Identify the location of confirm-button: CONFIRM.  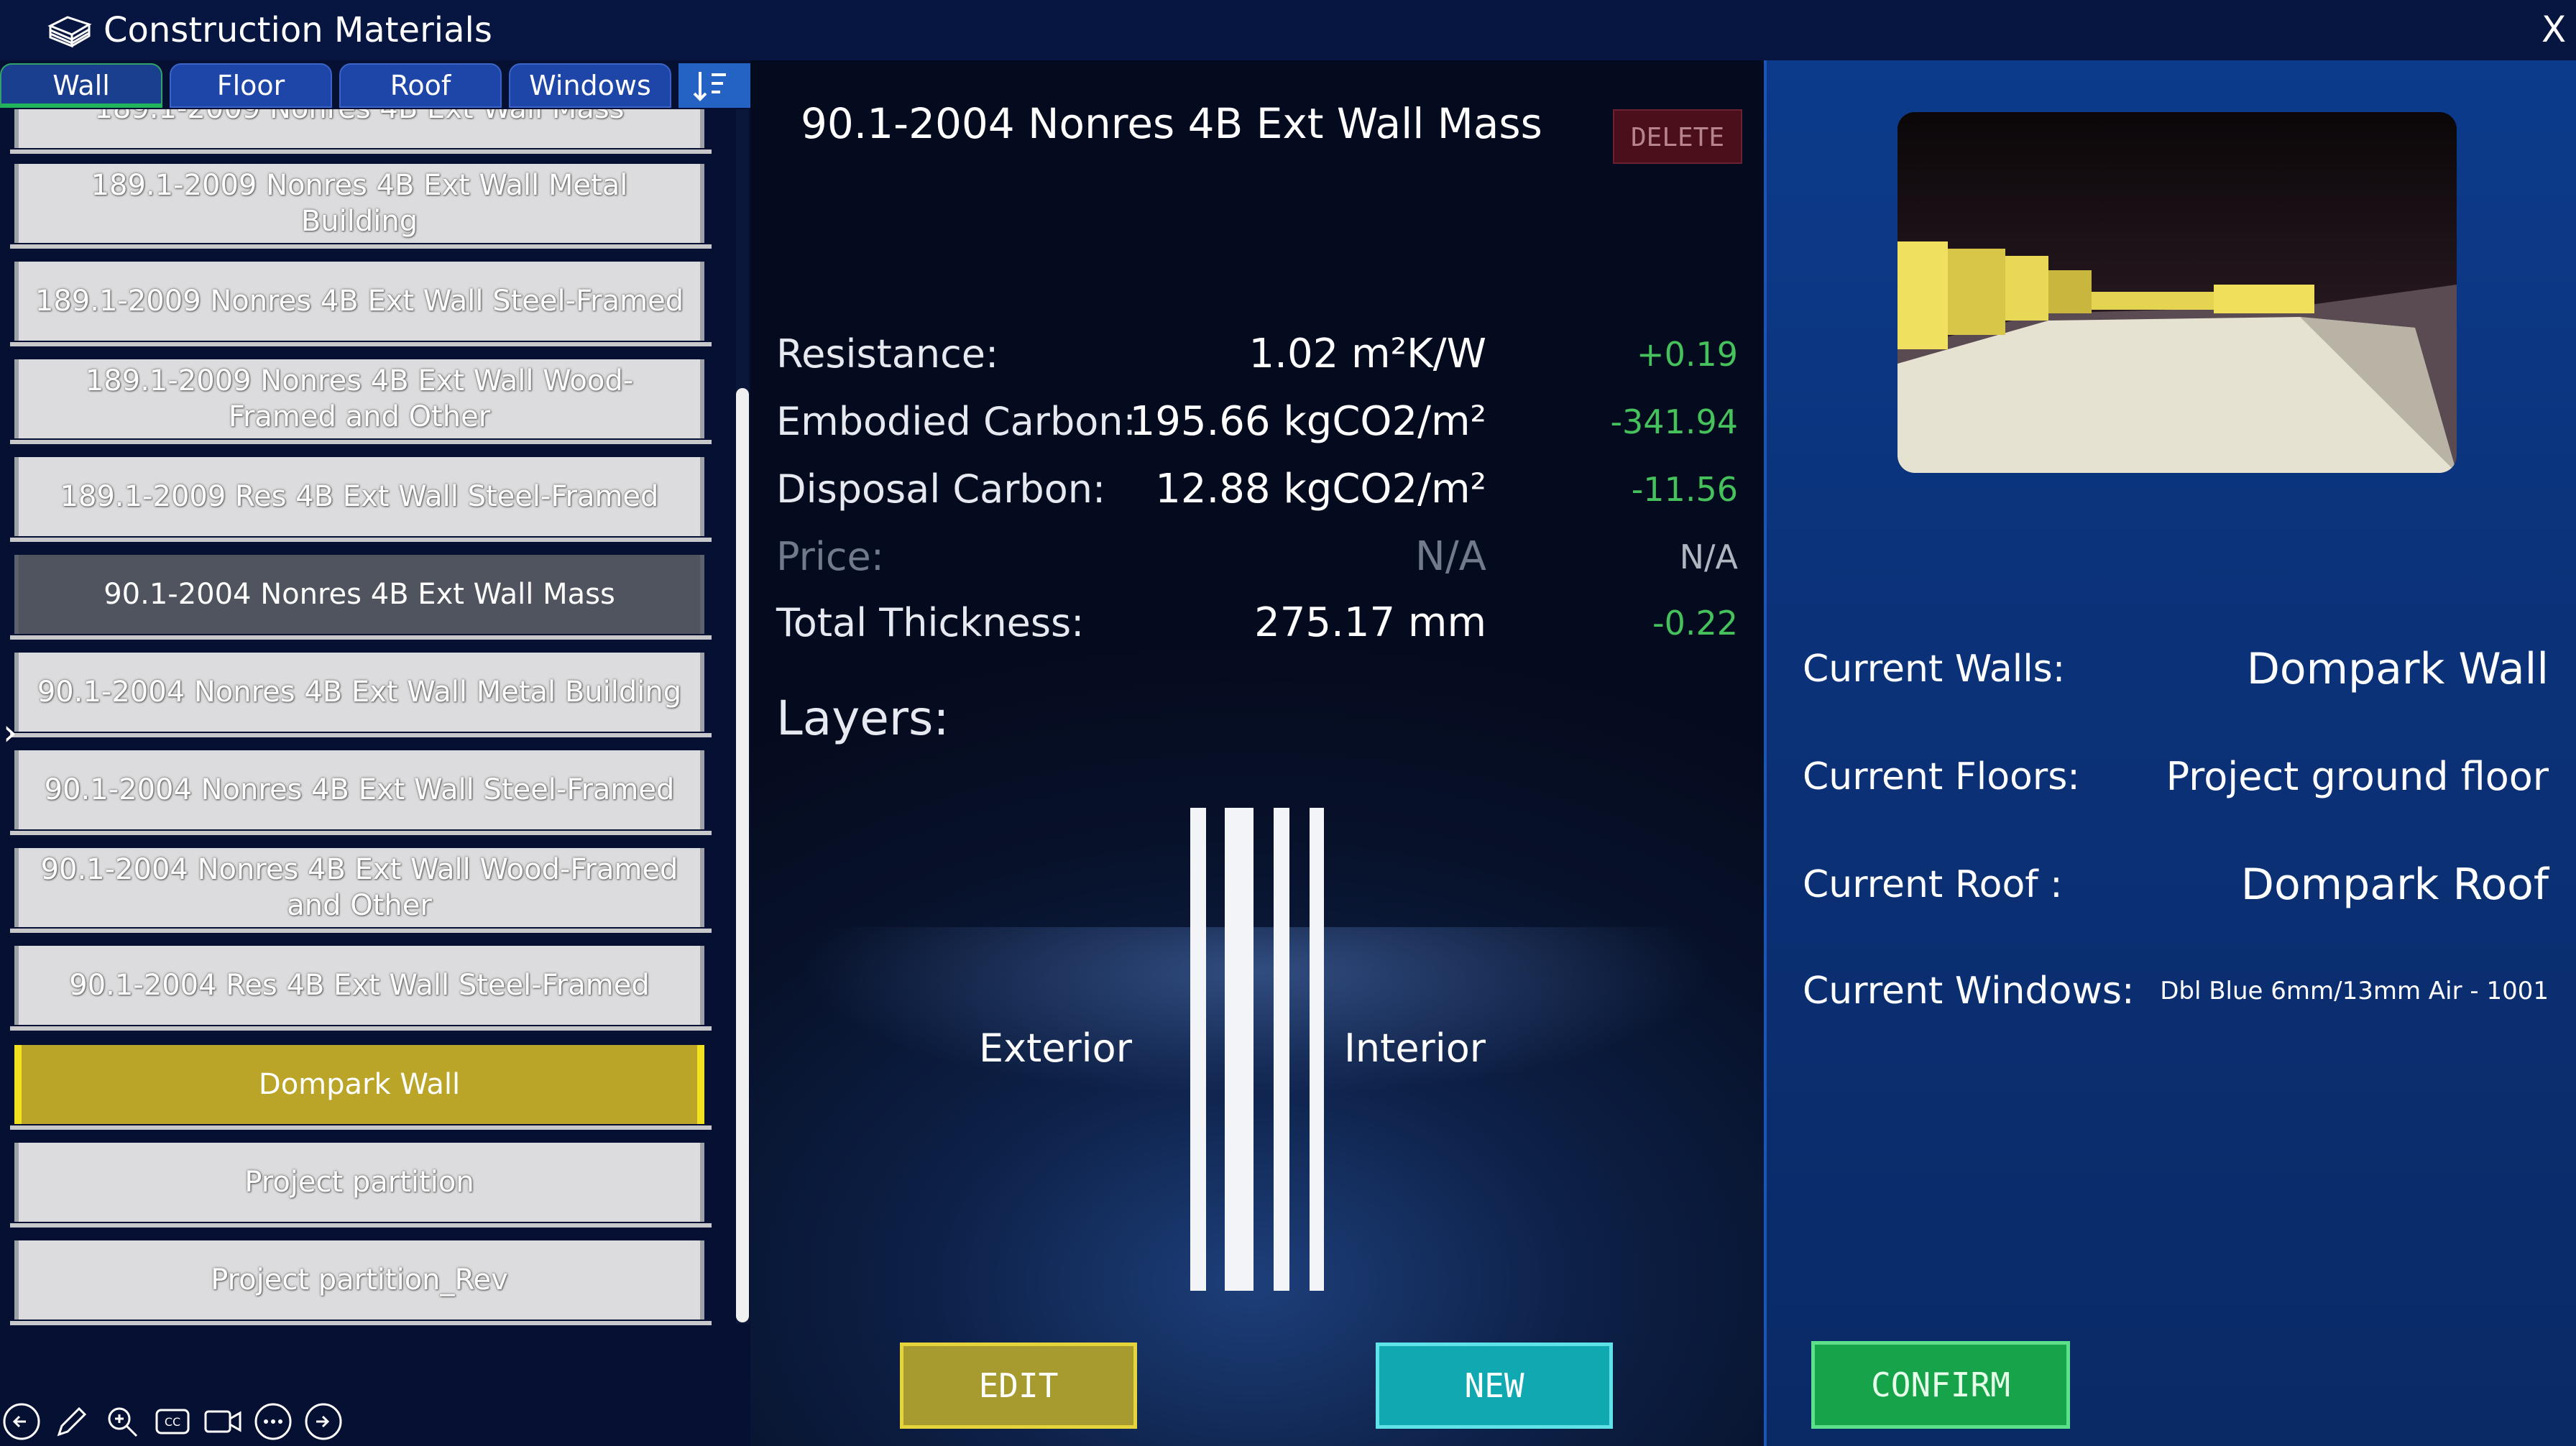
(1940, 1385).